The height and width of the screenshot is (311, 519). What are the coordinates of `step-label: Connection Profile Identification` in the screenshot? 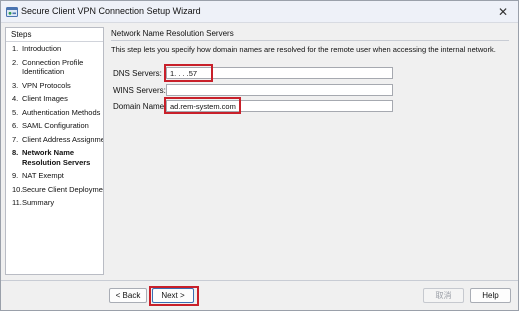 It's located at (53, 67).